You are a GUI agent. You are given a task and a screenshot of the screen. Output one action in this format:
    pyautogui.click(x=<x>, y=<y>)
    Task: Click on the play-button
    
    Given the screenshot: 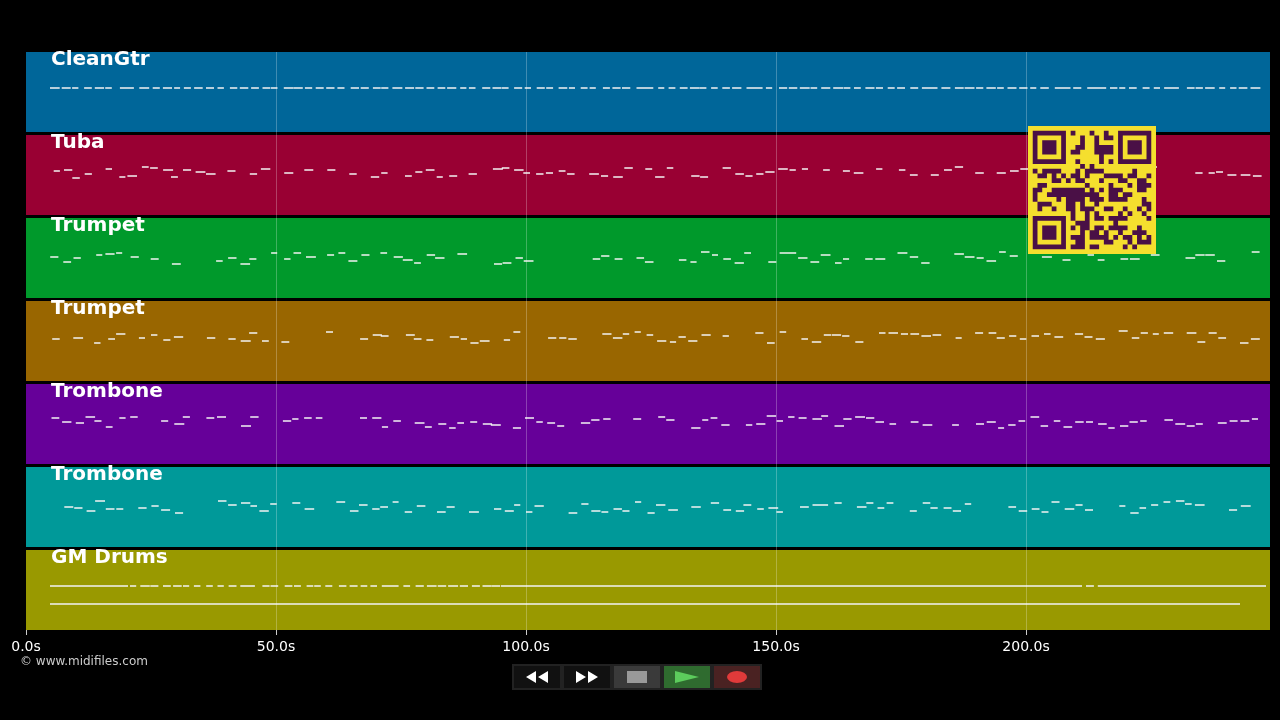 What is the action you would take?
    pyautogui.click(x=687, y=677)
    